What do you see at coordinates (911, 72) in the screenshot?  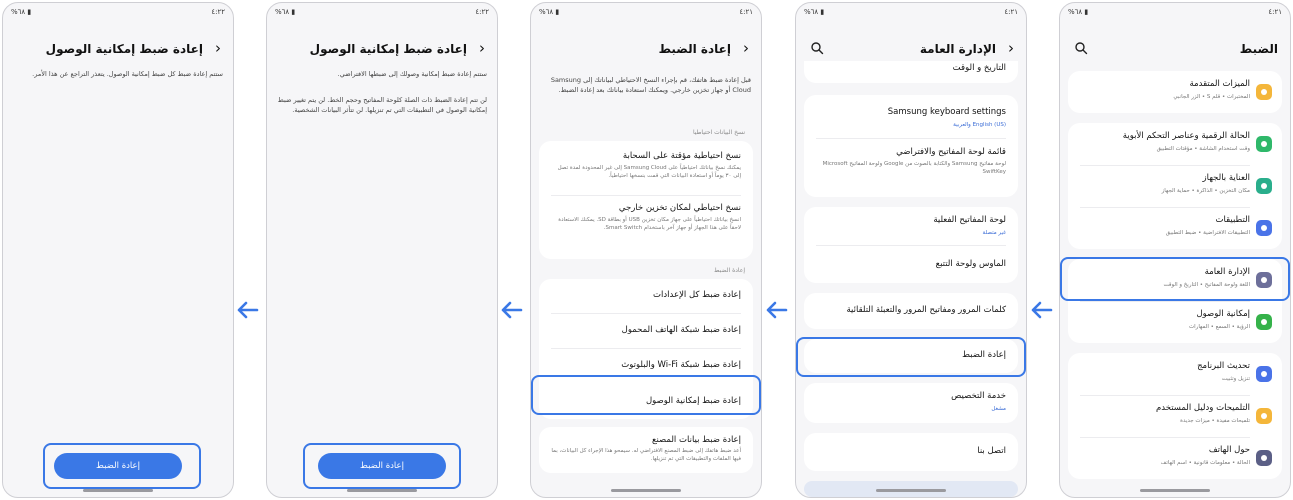 I see `list-item-date-time: التاريخ و الوقت` at bounding box center [911, 72].